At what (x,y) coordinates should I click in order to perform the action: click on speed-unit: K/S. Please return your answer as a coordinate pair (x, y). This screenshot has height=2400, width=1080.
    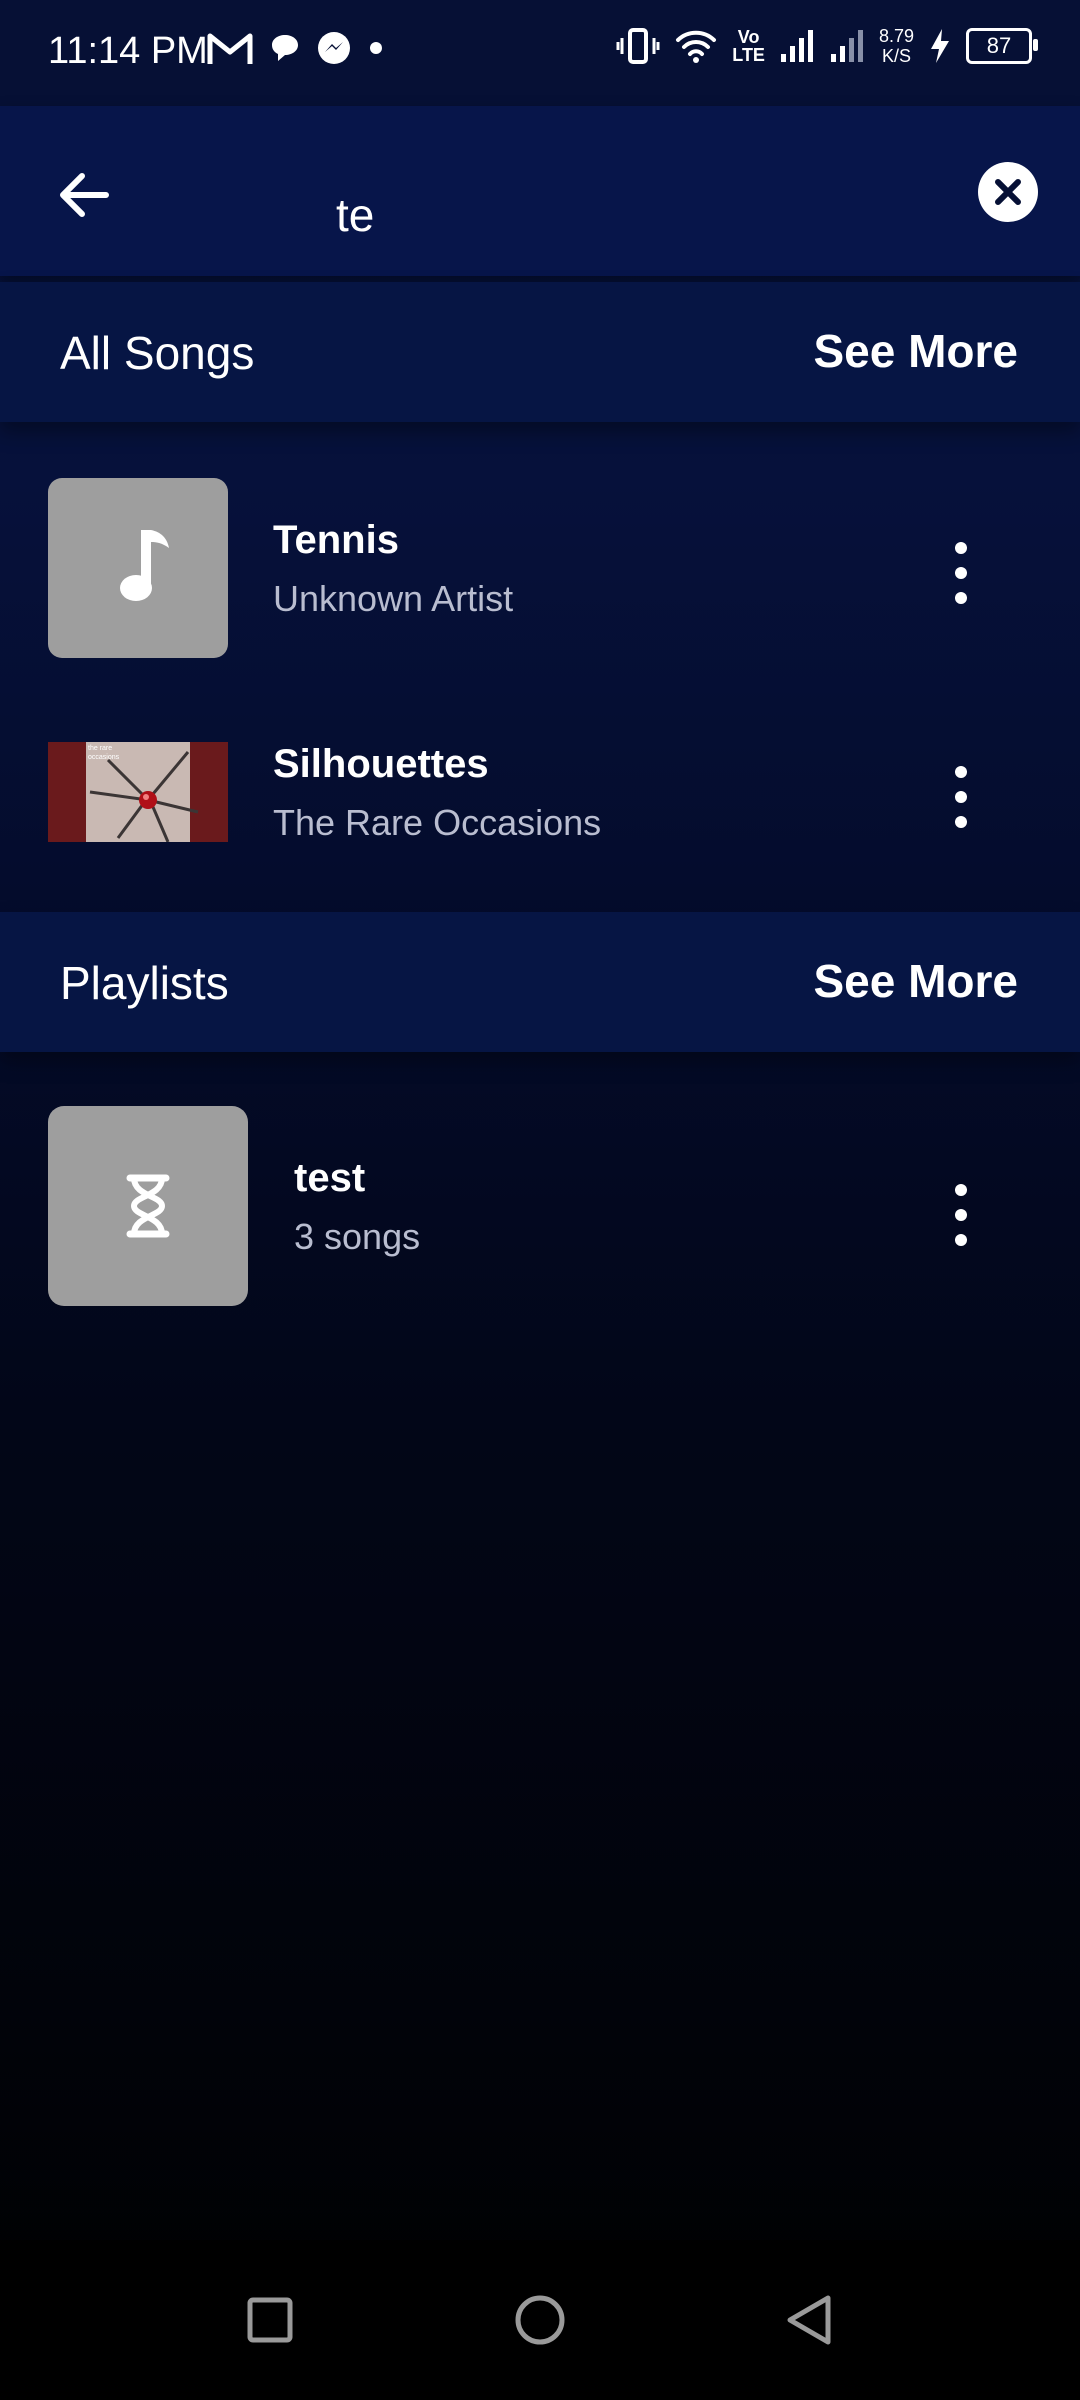
    Looking at the image, I should click on (896, 56).